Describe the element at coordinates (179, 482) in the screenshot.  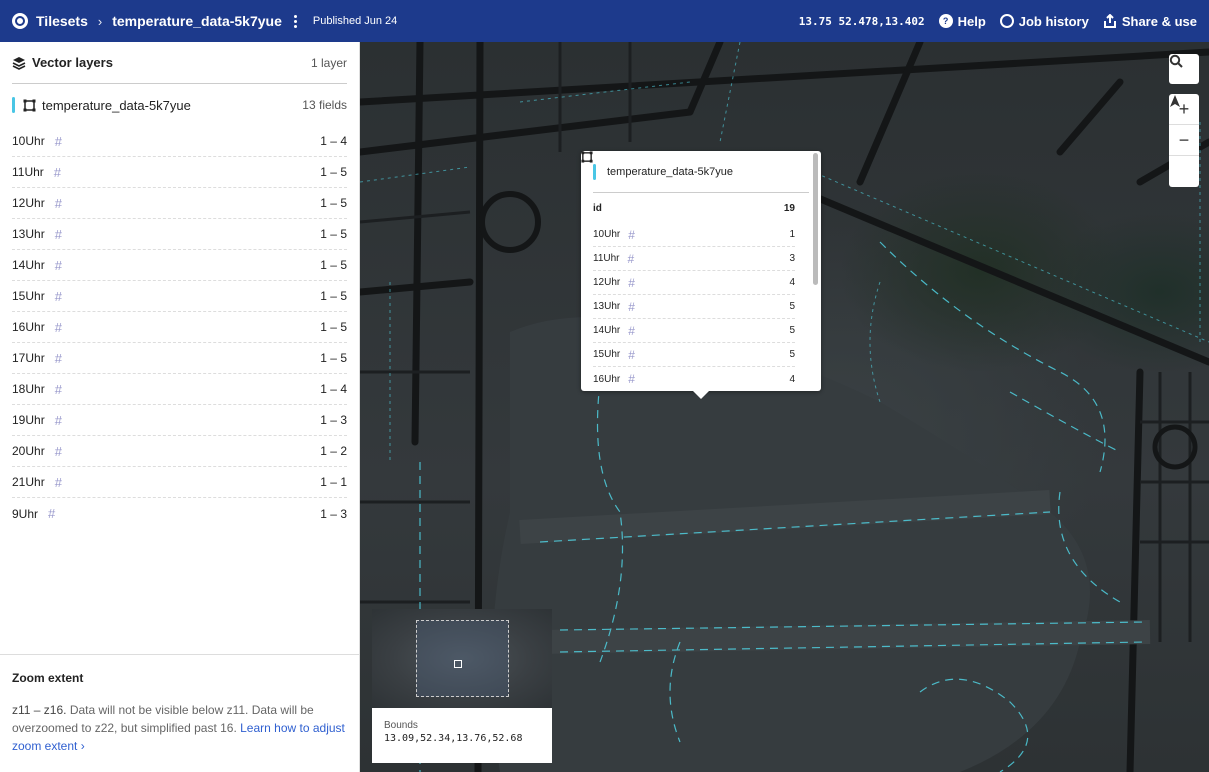
I see `field-row: 21Uhr #1 – 1` at that location.